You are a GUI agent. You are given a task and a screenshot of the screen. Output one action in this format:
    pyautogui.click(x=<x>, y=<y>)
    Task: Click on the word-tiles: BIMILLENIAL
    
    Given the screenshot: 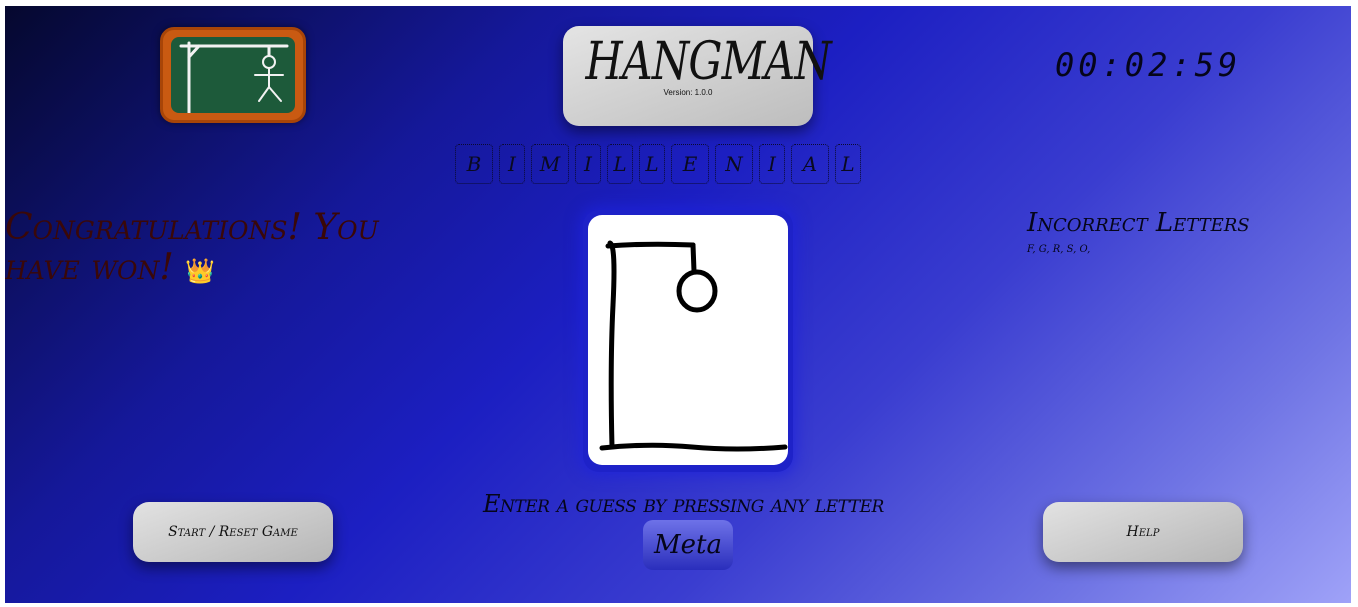 What is the action you would take?
    pyautogui.click(x=658, y=164)
    